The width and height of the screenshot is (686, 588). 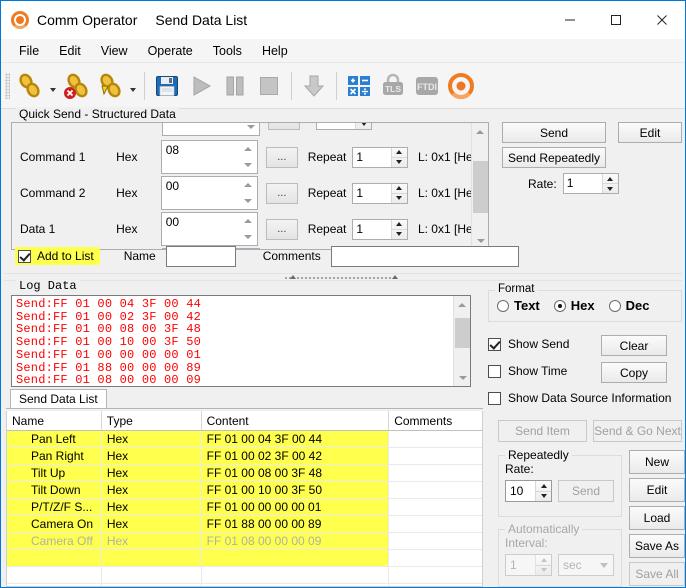 I want to click on grid-column-name: Name, so click(x=54, y=420).